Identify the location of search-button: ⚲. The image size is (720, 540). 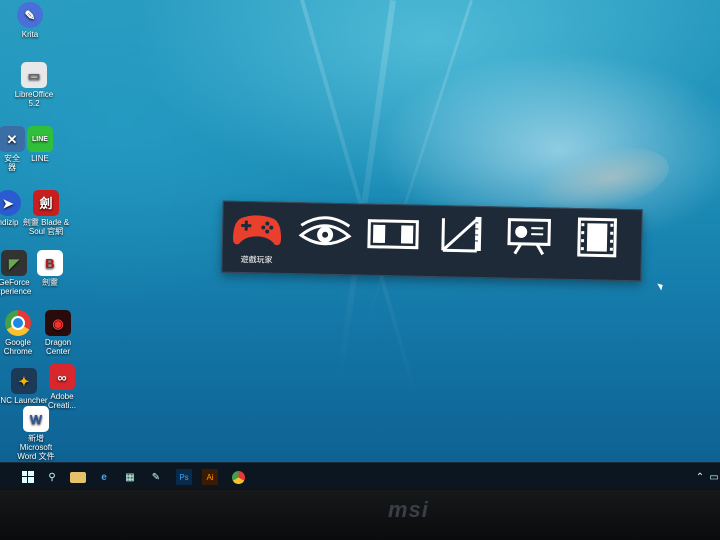
(52, 477).